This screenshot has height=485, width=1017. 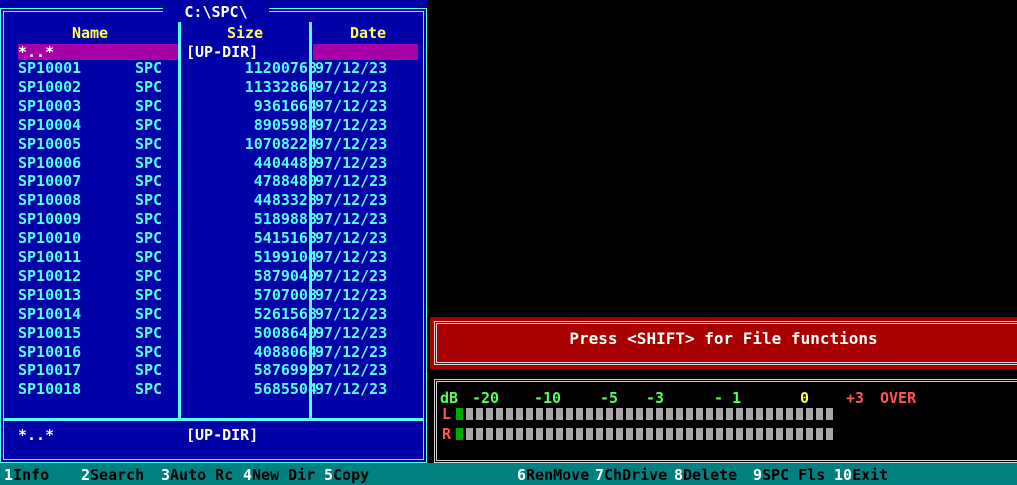 What do you see at coordinates (280, 143) in the screenshot?
I see `file-size: 10708224` at bounding box center [280, 143].